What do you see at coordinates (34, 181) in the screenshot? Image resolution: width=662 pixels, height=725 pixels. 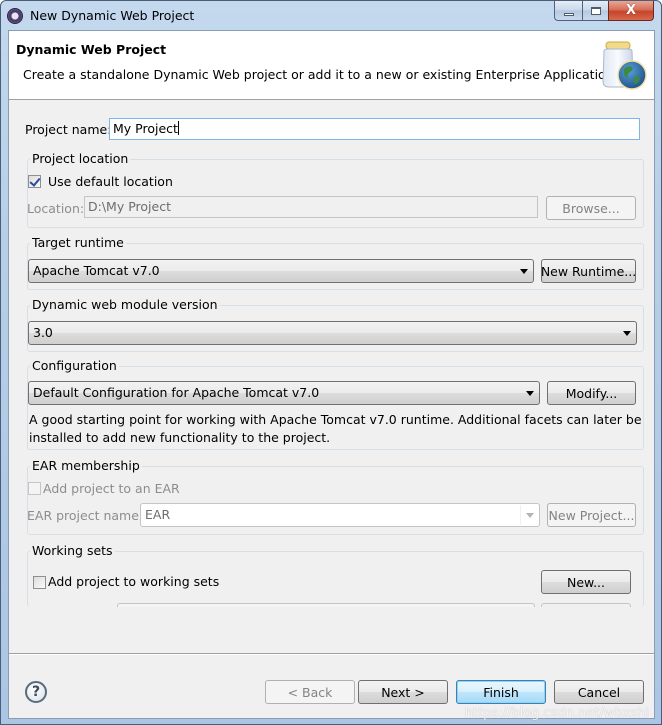 I see `use-default-location-checkbox` at bounding box center [34, 181].